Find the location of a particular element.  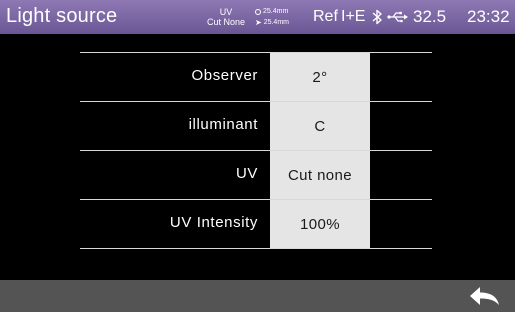

bluetooth-icon is located at coordinates (377, 17).